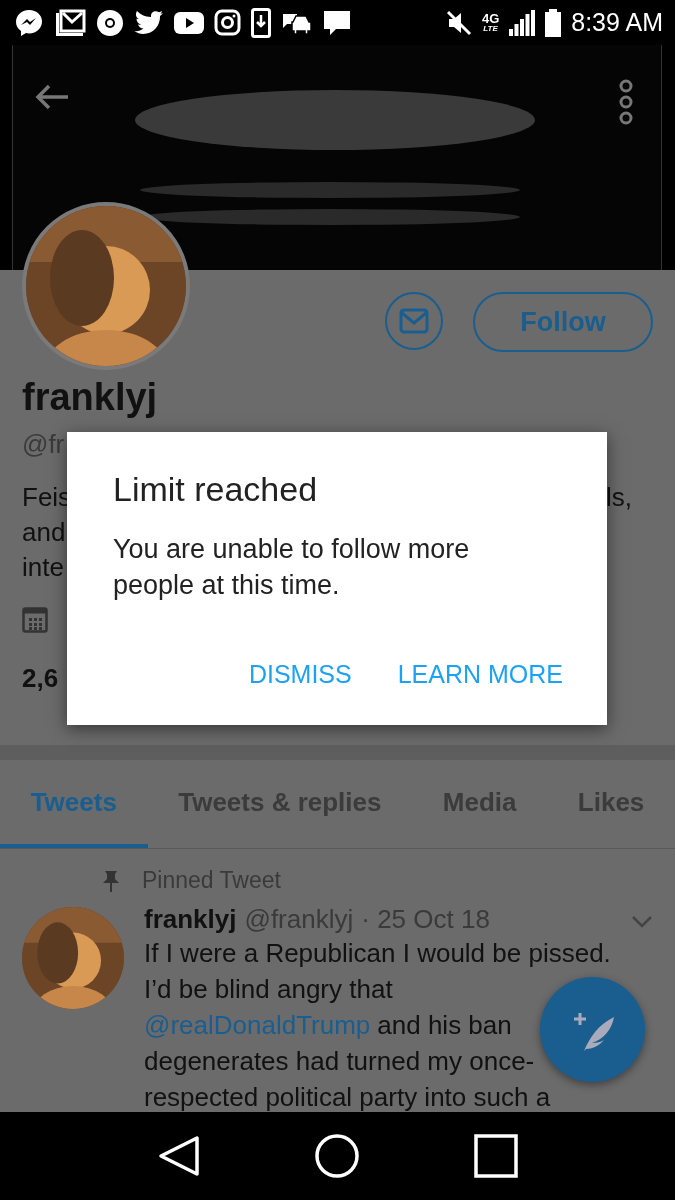 This screenshot has width=675, height=1200. Describe the element at coordinates (592, 1029) in the screenshot. I see `compose-button` at that location.